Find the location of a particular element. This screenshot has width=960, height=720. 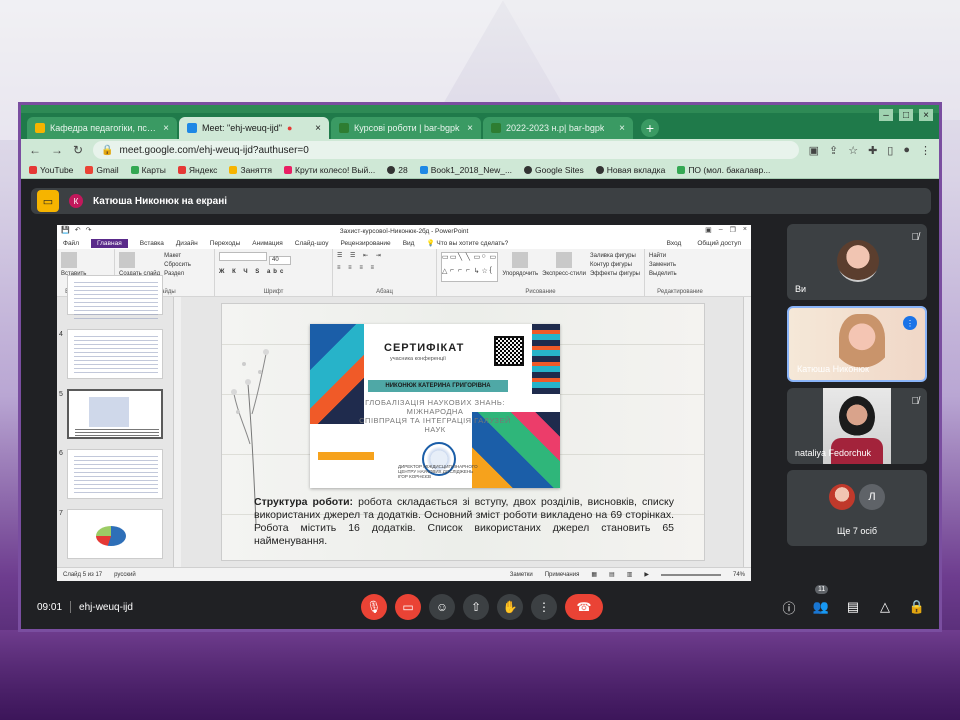

slide-scrollbar is located at coordinates (747, 432).